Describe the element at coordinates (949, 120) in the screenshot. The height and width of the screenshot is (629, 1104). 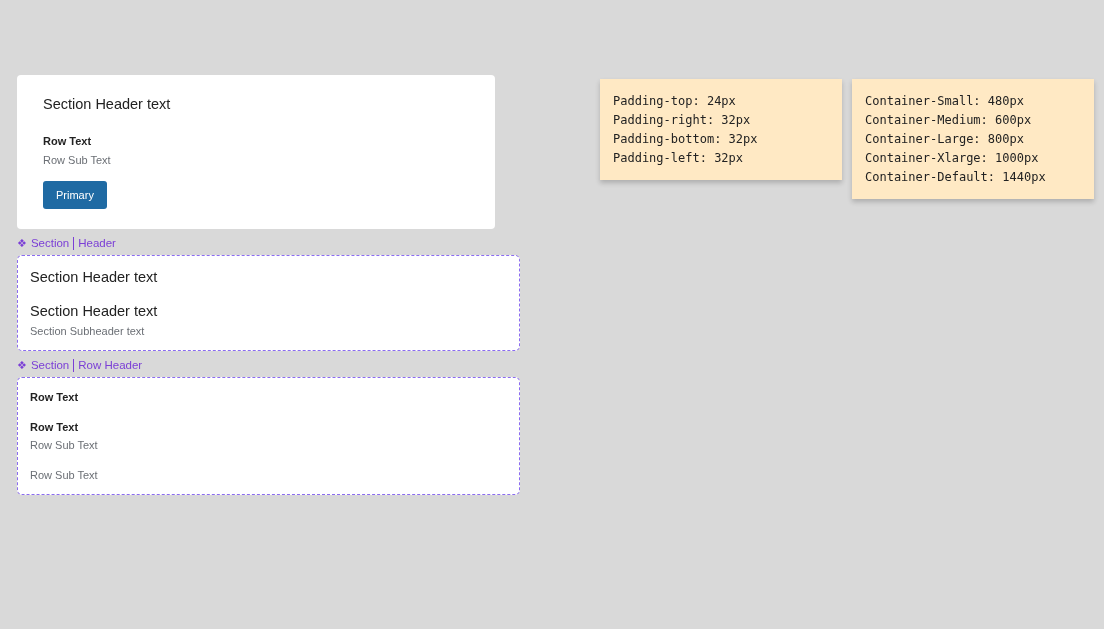
I see `note-line: Container-Medium: 600px` at that location.